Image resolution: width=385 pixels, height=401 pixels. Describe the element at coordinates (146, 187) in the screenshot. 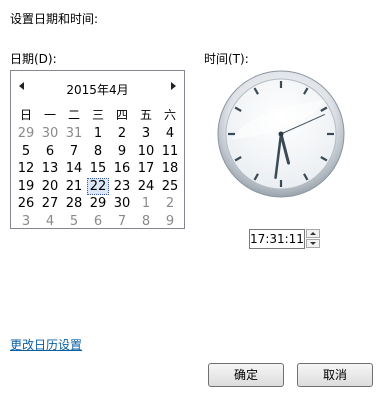

I see `calendar-day: 24` at that location.